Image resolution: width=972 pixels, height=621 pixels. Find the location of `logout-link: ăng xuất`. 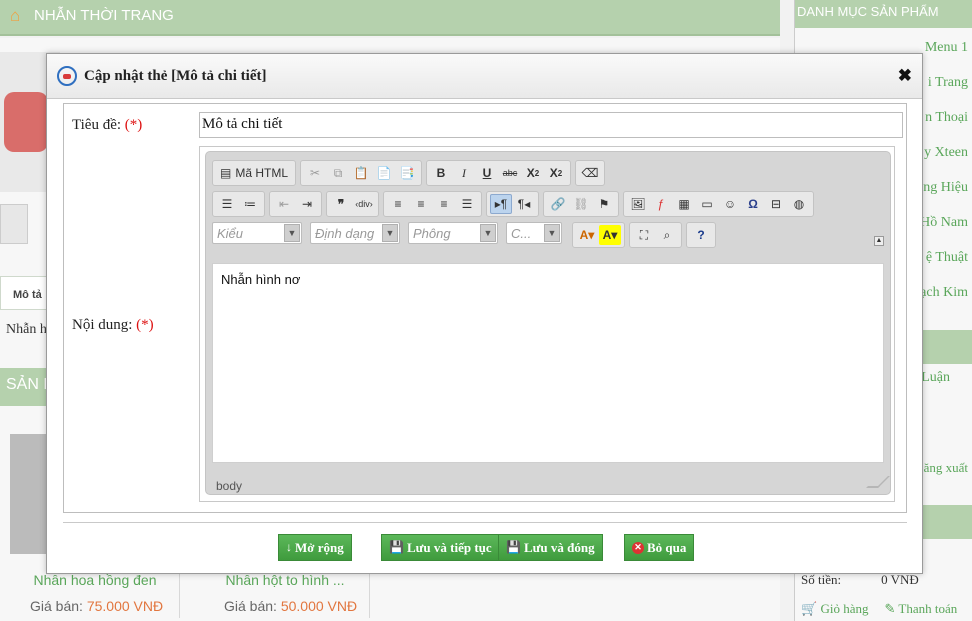

logout-link: ăng xuất is located at coordinates (946, 468).